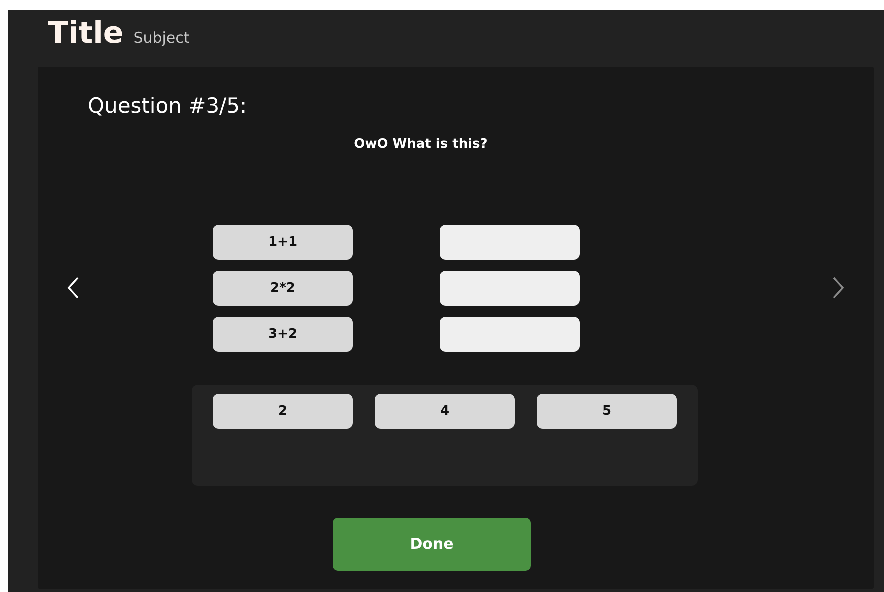 The height and width of the screenshot is (592, 884). Describe the element at coordinates (421, 144) in the screenshot. I see `question-prompt: OwO What is this?` at that location.